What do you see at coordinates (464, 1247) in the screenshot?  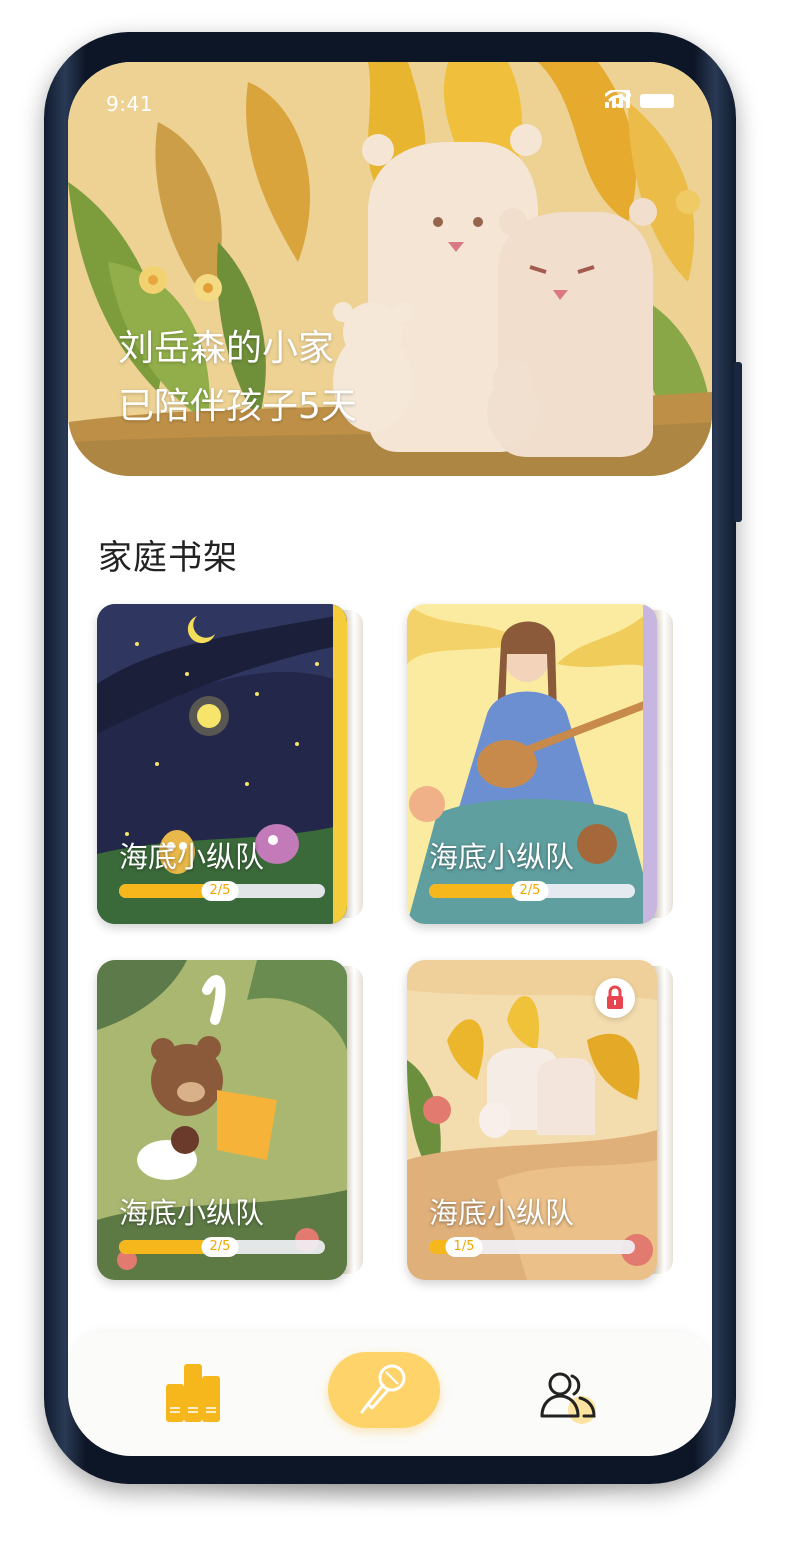 I see `progress-label: 1/5` at bounding box center [464, 1247].